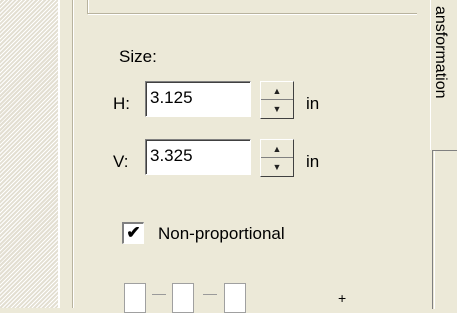  Describe the element at coordinates (252, 14) in the screenshot. I see `groupbox-border-top-highlight` at that location.